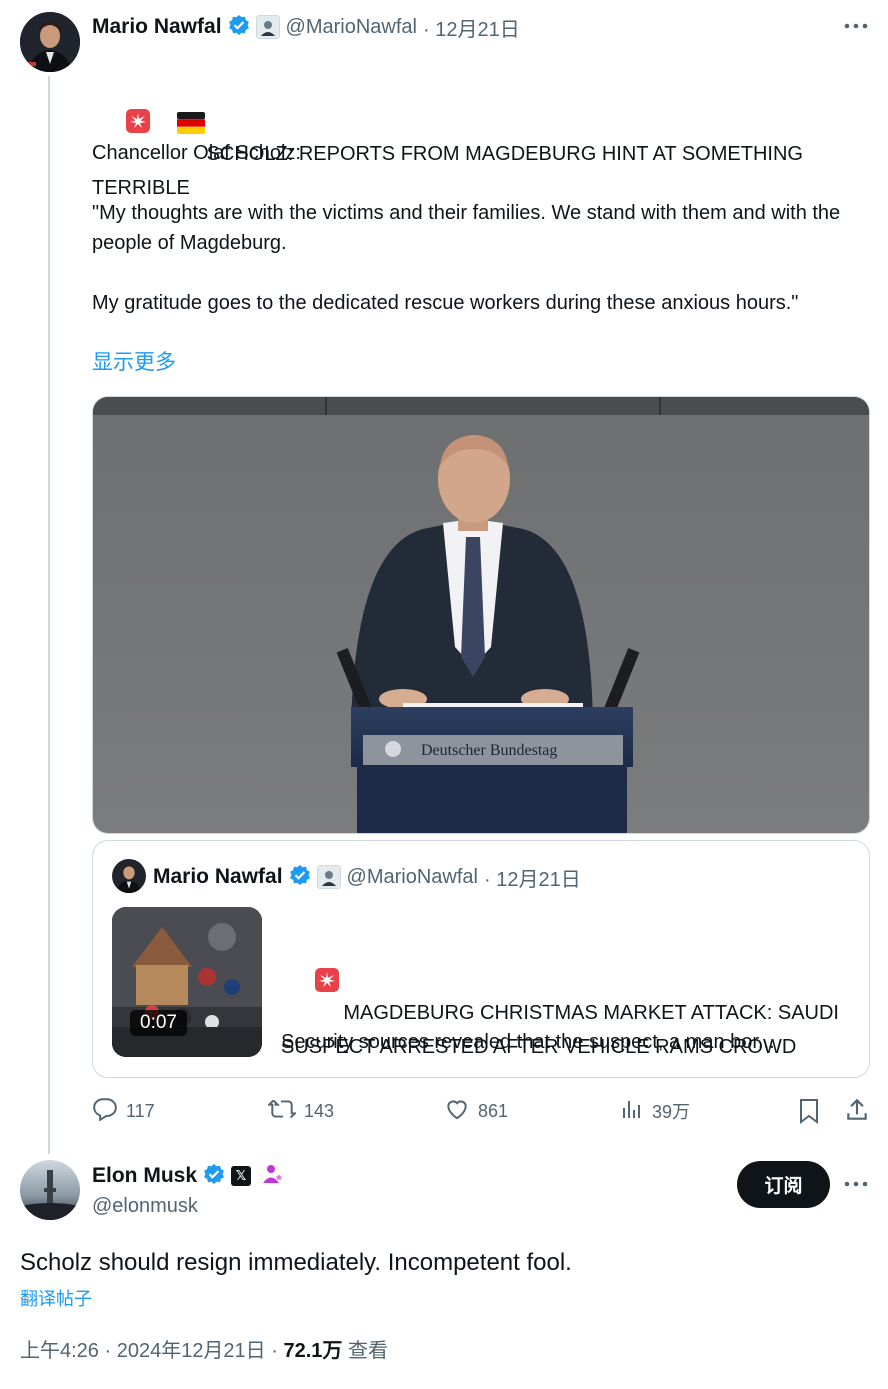  Describe the element at coordinates (532, 879) in the screenshot. I see `quote-date: · 12月21日` at that location.